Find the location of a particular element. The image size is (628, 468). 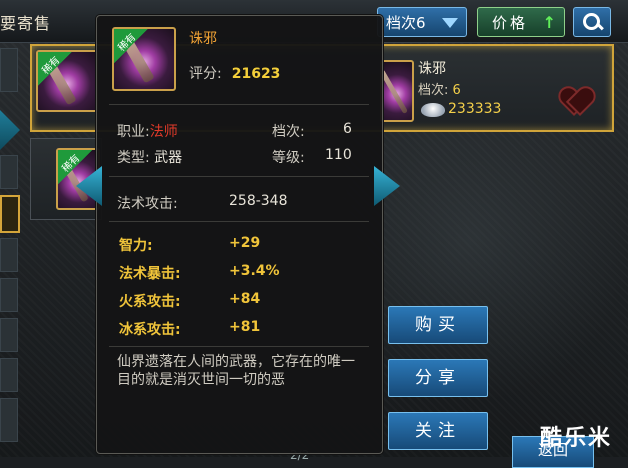

listing-item-name: 诛邪 is located at coordinates (432, 69).